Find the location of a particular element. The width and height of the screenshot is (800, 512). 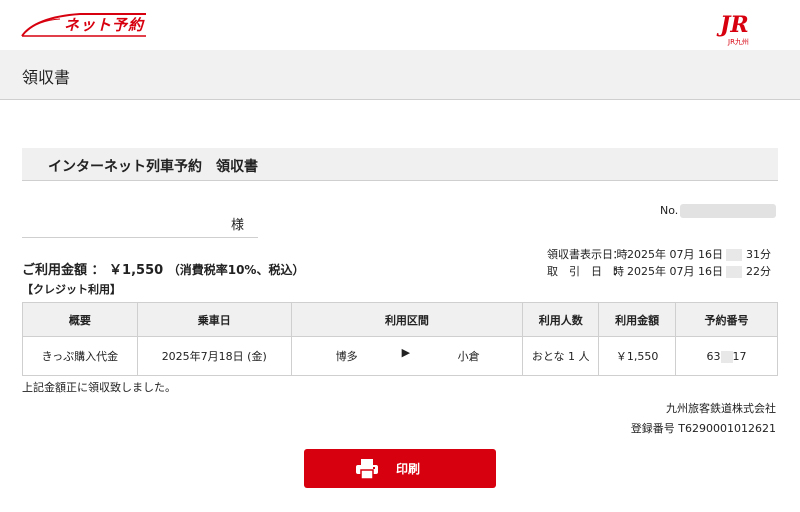

header-reservation: 予約番号 is located at coordinates (726, 319).